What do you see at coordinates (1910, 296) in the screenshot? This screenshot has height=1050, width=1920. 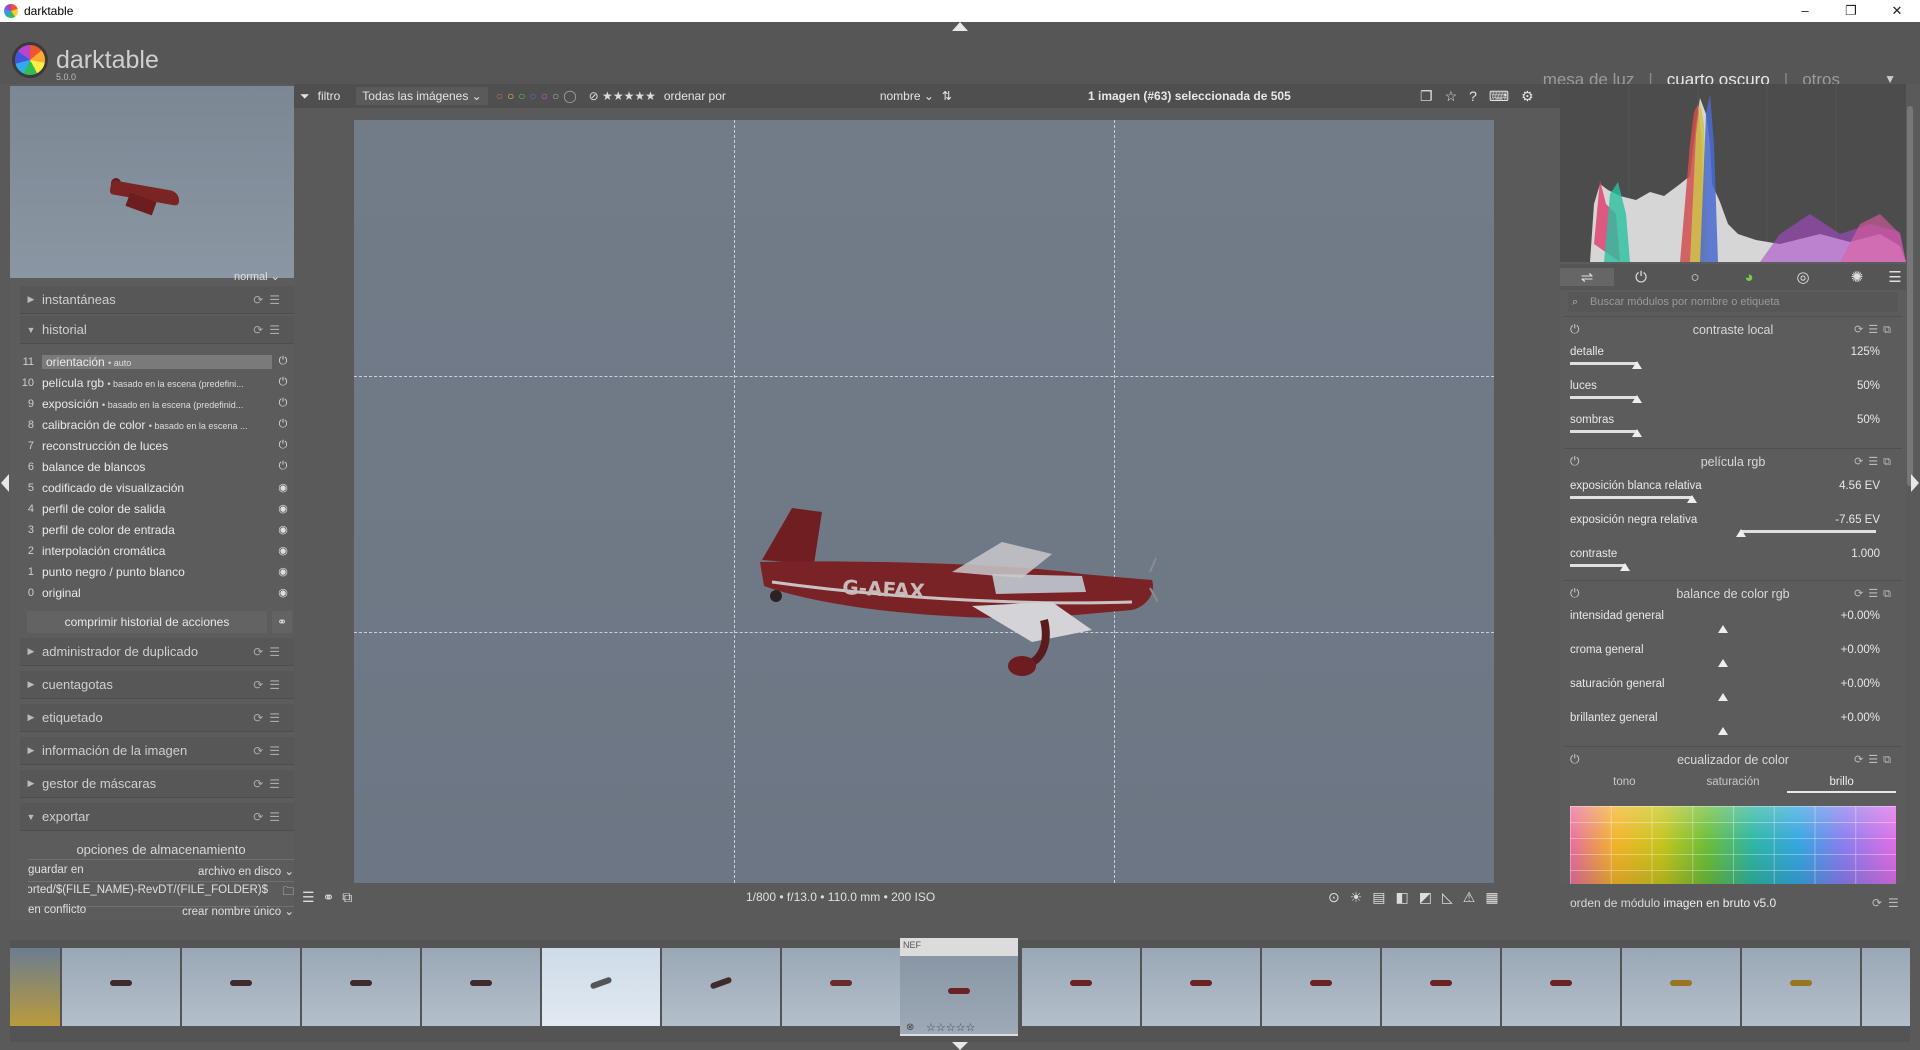 I see `scrollbar-thumb` at bounding box center [1910, 296].